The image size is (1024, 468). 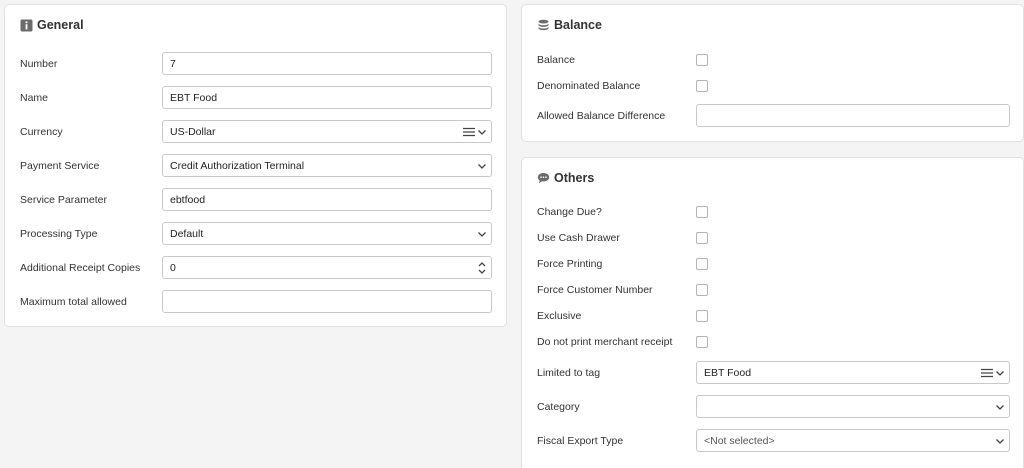 What do you see at coordinates (595, 290) in the screenshot?
I see `force-customer-number-label: Force Customer Number` at bounding box center [595, 290].